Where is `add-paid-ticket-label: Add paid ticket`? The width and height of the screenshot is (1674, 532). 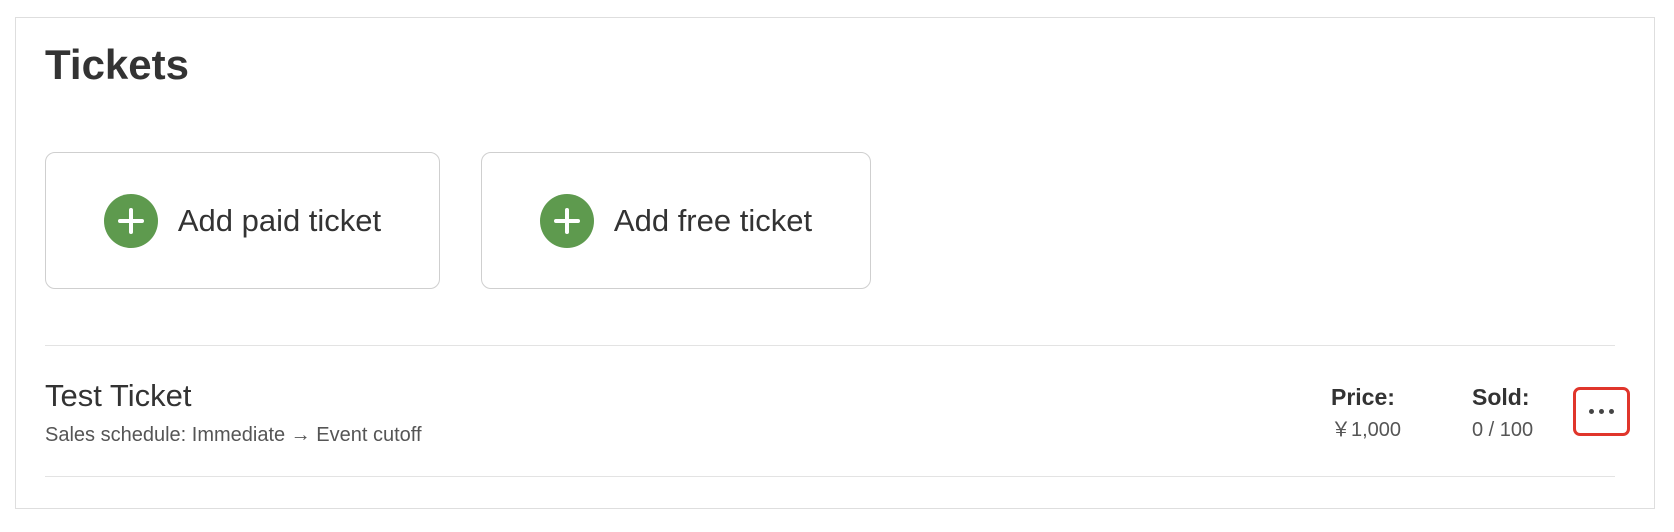
add-paid-ticket-label: Add paid ticket is located at coordinates (279, 220).